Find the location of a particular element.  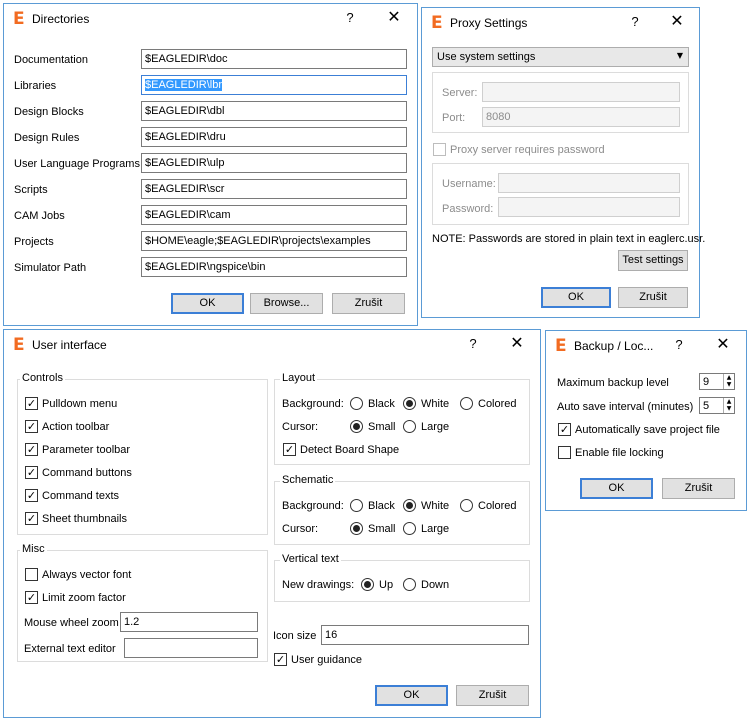

schematic-cursor-small-radio is located at coordinates (356, 528).